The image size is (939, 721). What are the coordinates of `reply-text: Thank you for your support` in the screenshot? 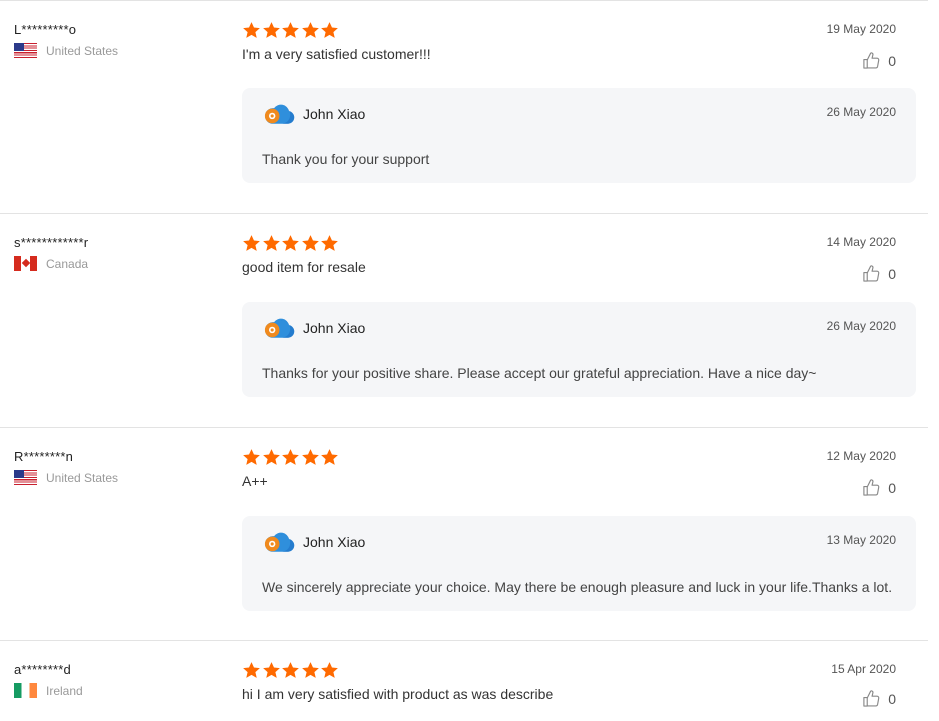 It's located at (346, 159).